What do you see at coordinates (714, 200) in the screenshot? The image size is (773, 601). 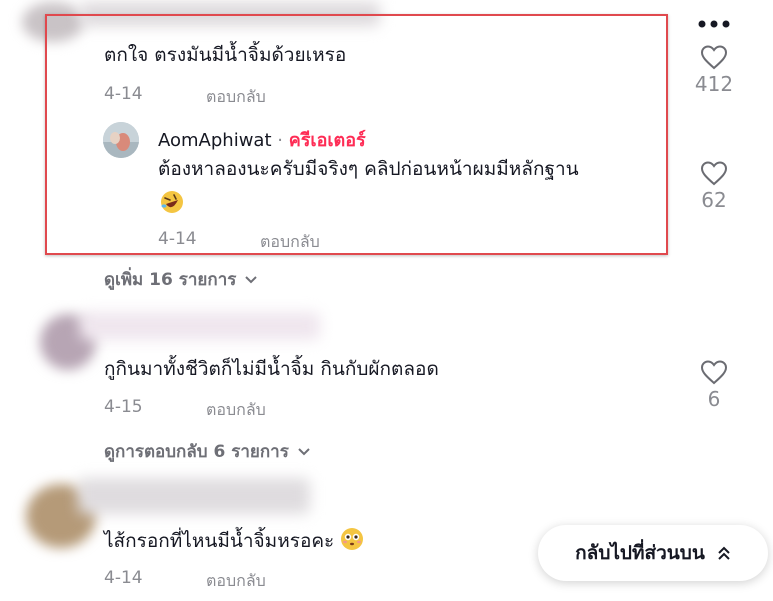 I see `like-count: 62` at bounding box center [714, 200].